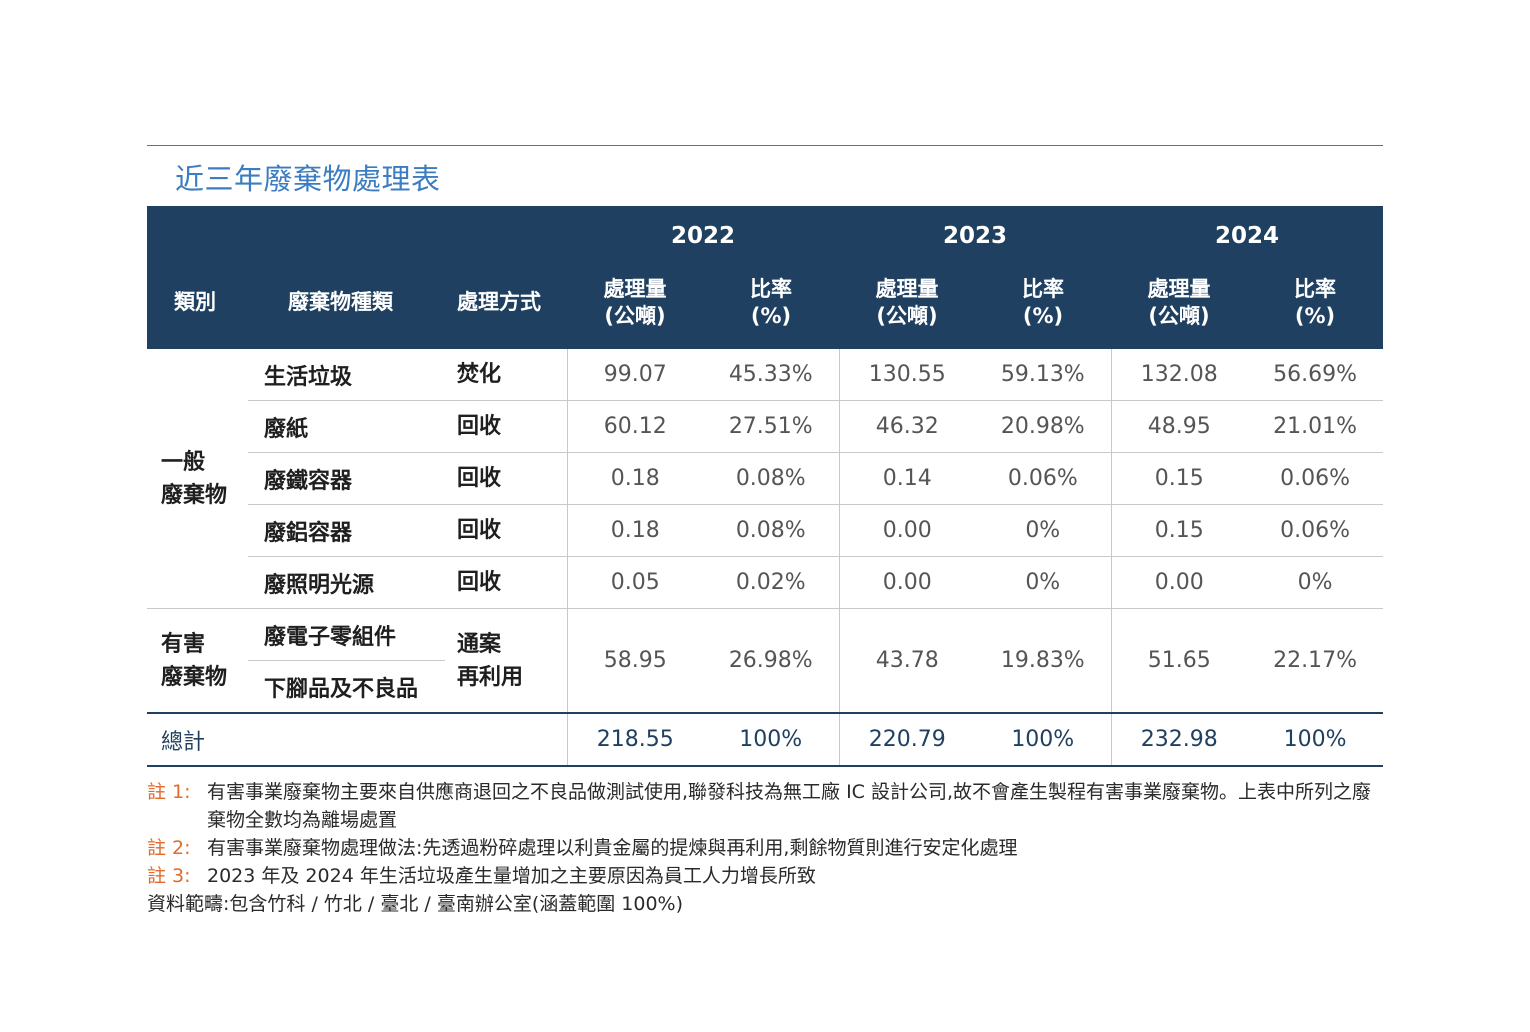 The width and height of the screenshot is (1530, 1032). I want to click on method-cell: 焚化, so click(506, 375).